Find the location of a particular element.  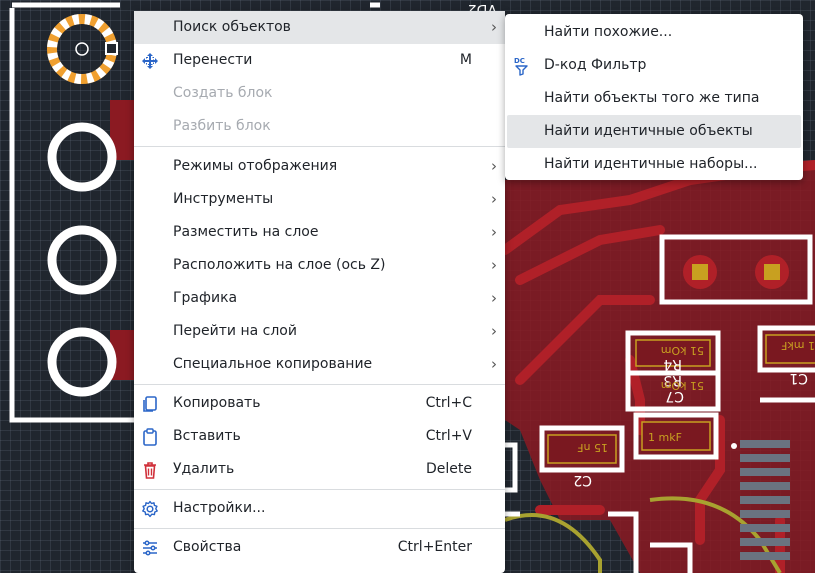

menu-item-go-to-layer: Перейти на слой › is located at coordinates (319, 331).